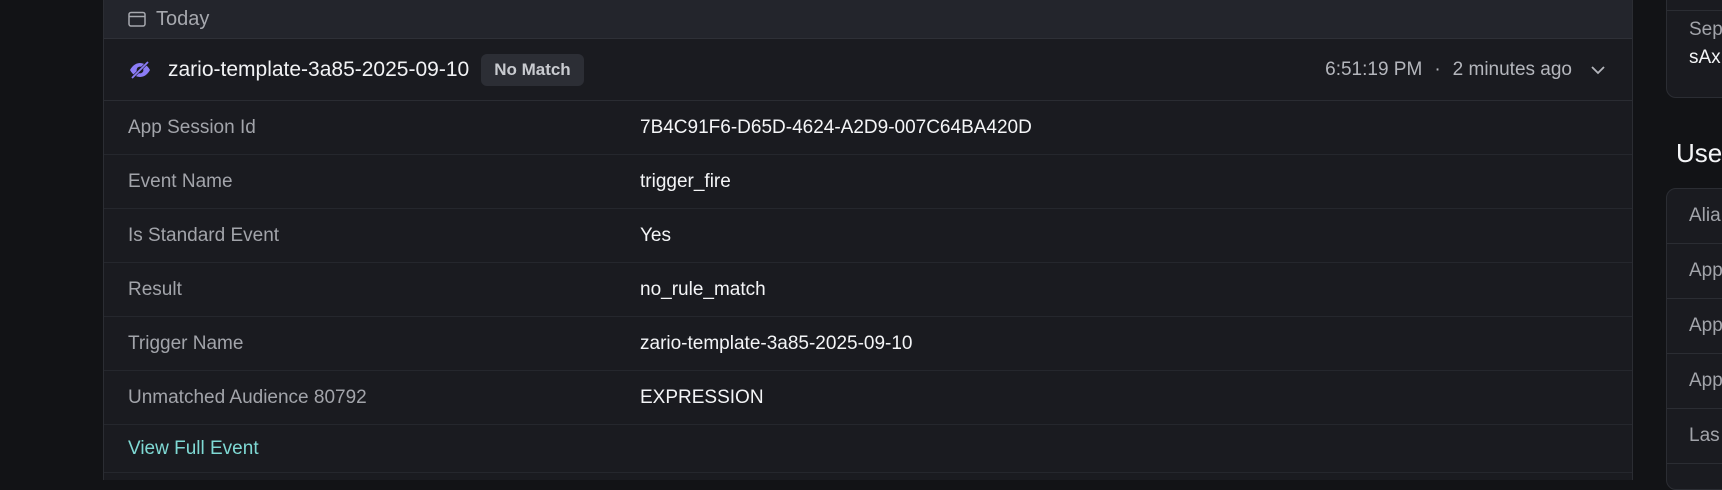  Describe the element at coordinates (192, 127) in the screenshot. I see `property-label: App Session Id` at that location.